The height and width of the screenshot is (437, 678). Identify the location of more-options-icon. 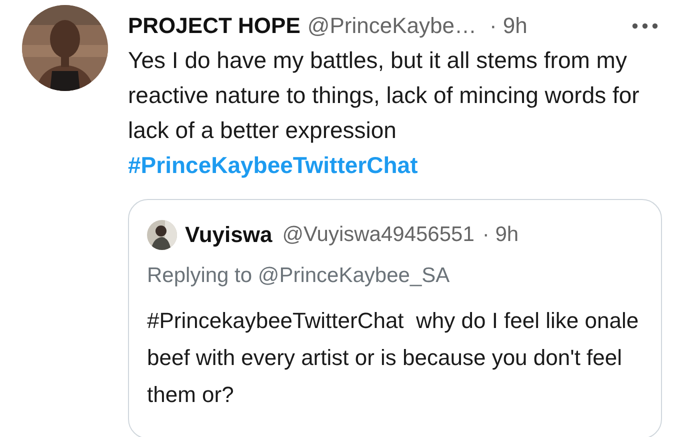
(645, 26).